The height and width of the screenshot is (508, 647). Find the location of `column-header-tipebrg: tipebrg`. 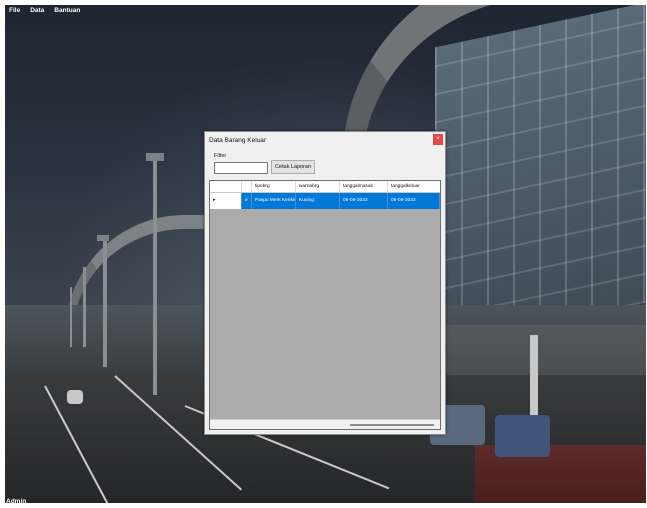

column-header-tipebrg: tipebrg is located at coordinates (274, 186).